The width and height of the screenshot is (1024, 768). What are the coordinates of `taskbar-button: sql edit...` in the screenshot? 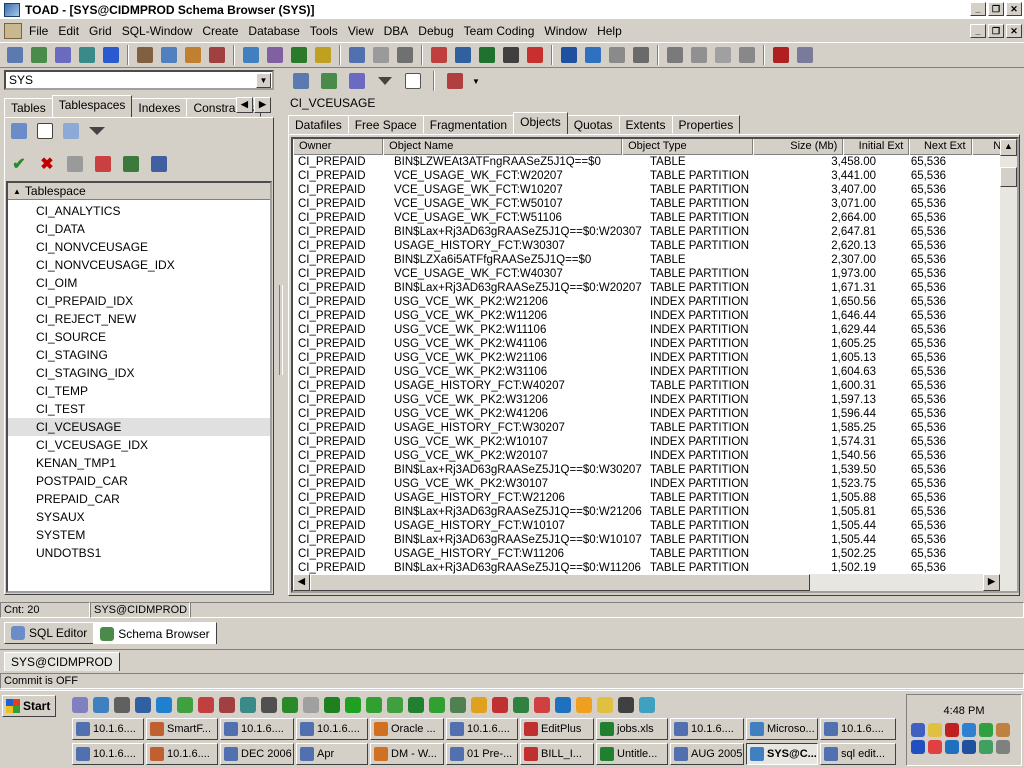 It's located at (858, 754).